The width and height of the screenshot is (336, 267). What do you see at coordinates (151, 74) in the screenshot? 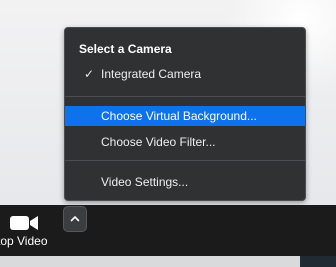
I see `menu-item-label: Integrated Camera` at bounding box center [151, 74].